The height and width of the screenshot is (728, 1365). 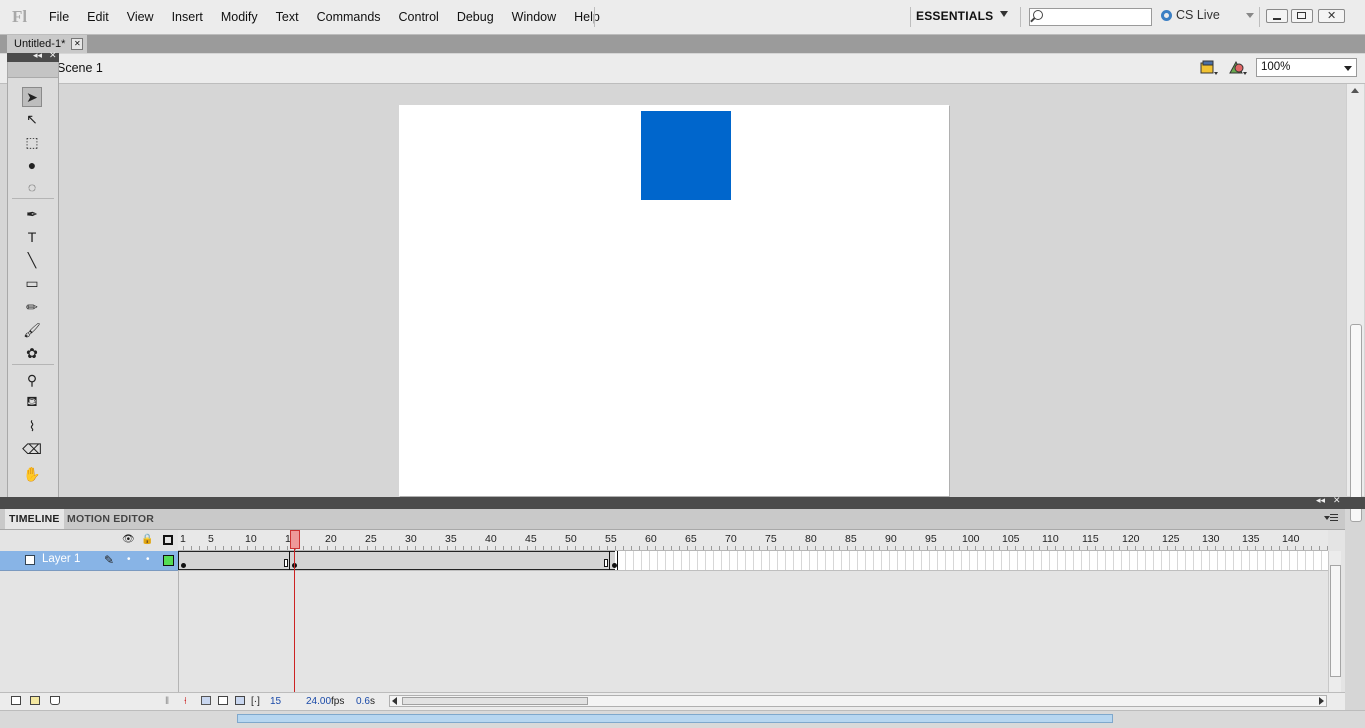 I want to click on new-folder-icon, so click(x=35, y=700).